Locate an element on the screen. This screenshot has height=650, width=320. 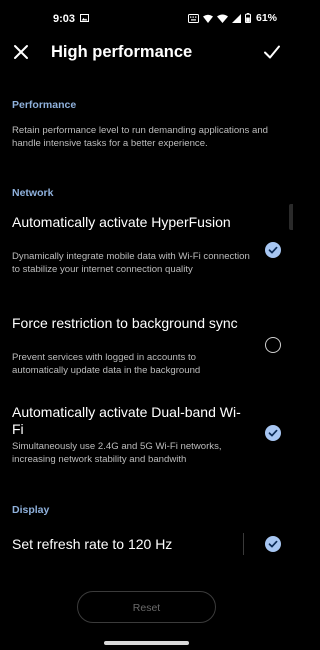
setting-row-refresh-rate: Set refresh rate to 120 Hz is located at coordinates (146, 544).